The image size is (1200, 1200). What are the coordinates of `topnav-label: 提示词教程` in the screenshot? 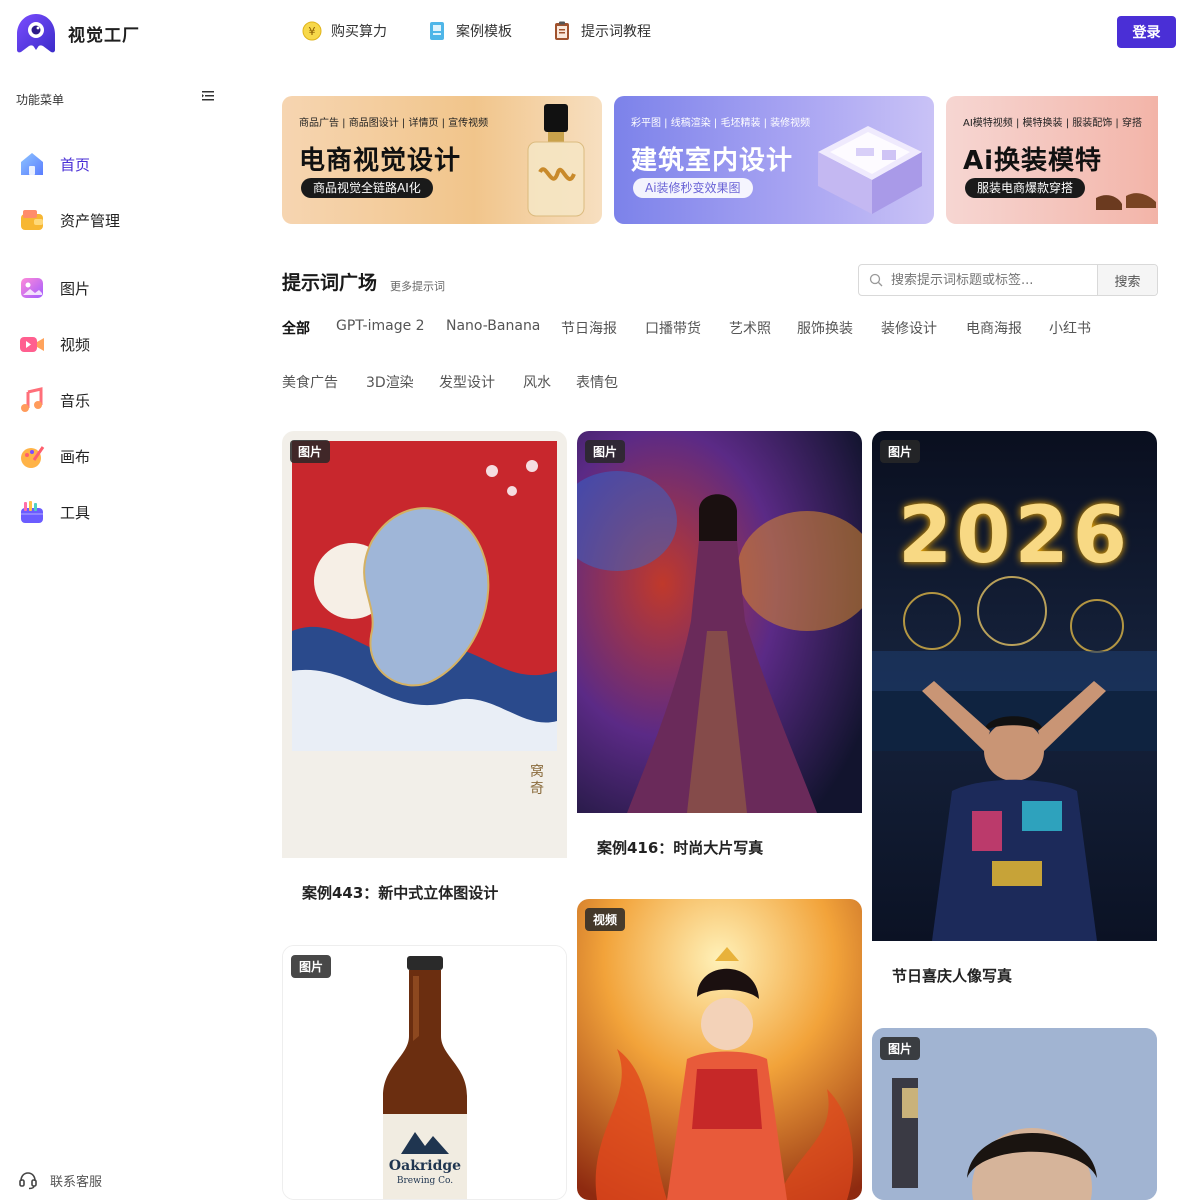 It's located at (616, 32).